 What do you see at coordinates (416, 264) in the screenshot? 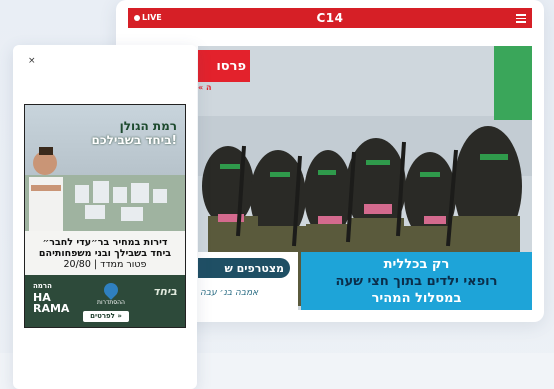
I see `banner-line-1: רק בכללית` at bounding box center [416, 264].